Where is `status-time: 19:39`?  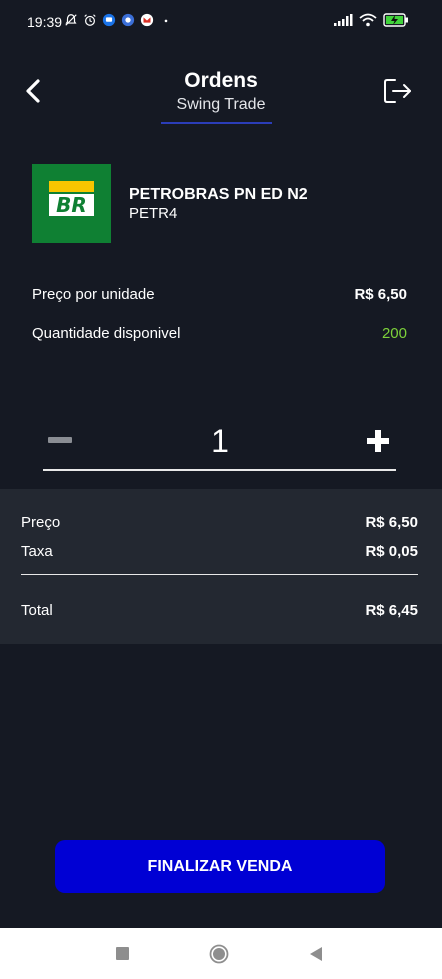 status-time: 19:39 is located at coordinates (45, 22).